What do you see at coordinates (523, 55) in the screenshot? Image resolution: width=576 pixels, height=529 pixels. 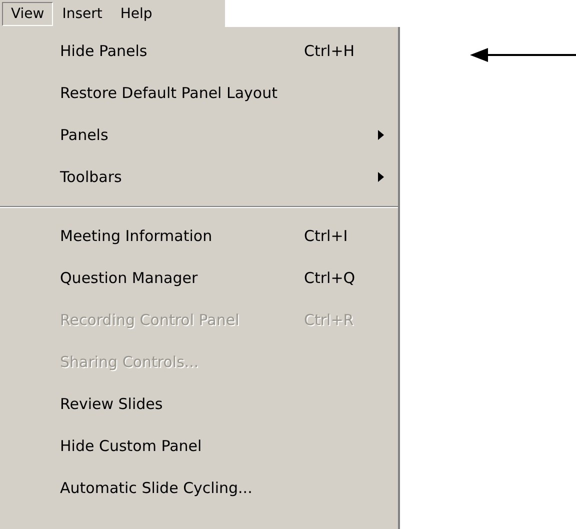 I see `arrow-icon` at bounding box center [523, 55].